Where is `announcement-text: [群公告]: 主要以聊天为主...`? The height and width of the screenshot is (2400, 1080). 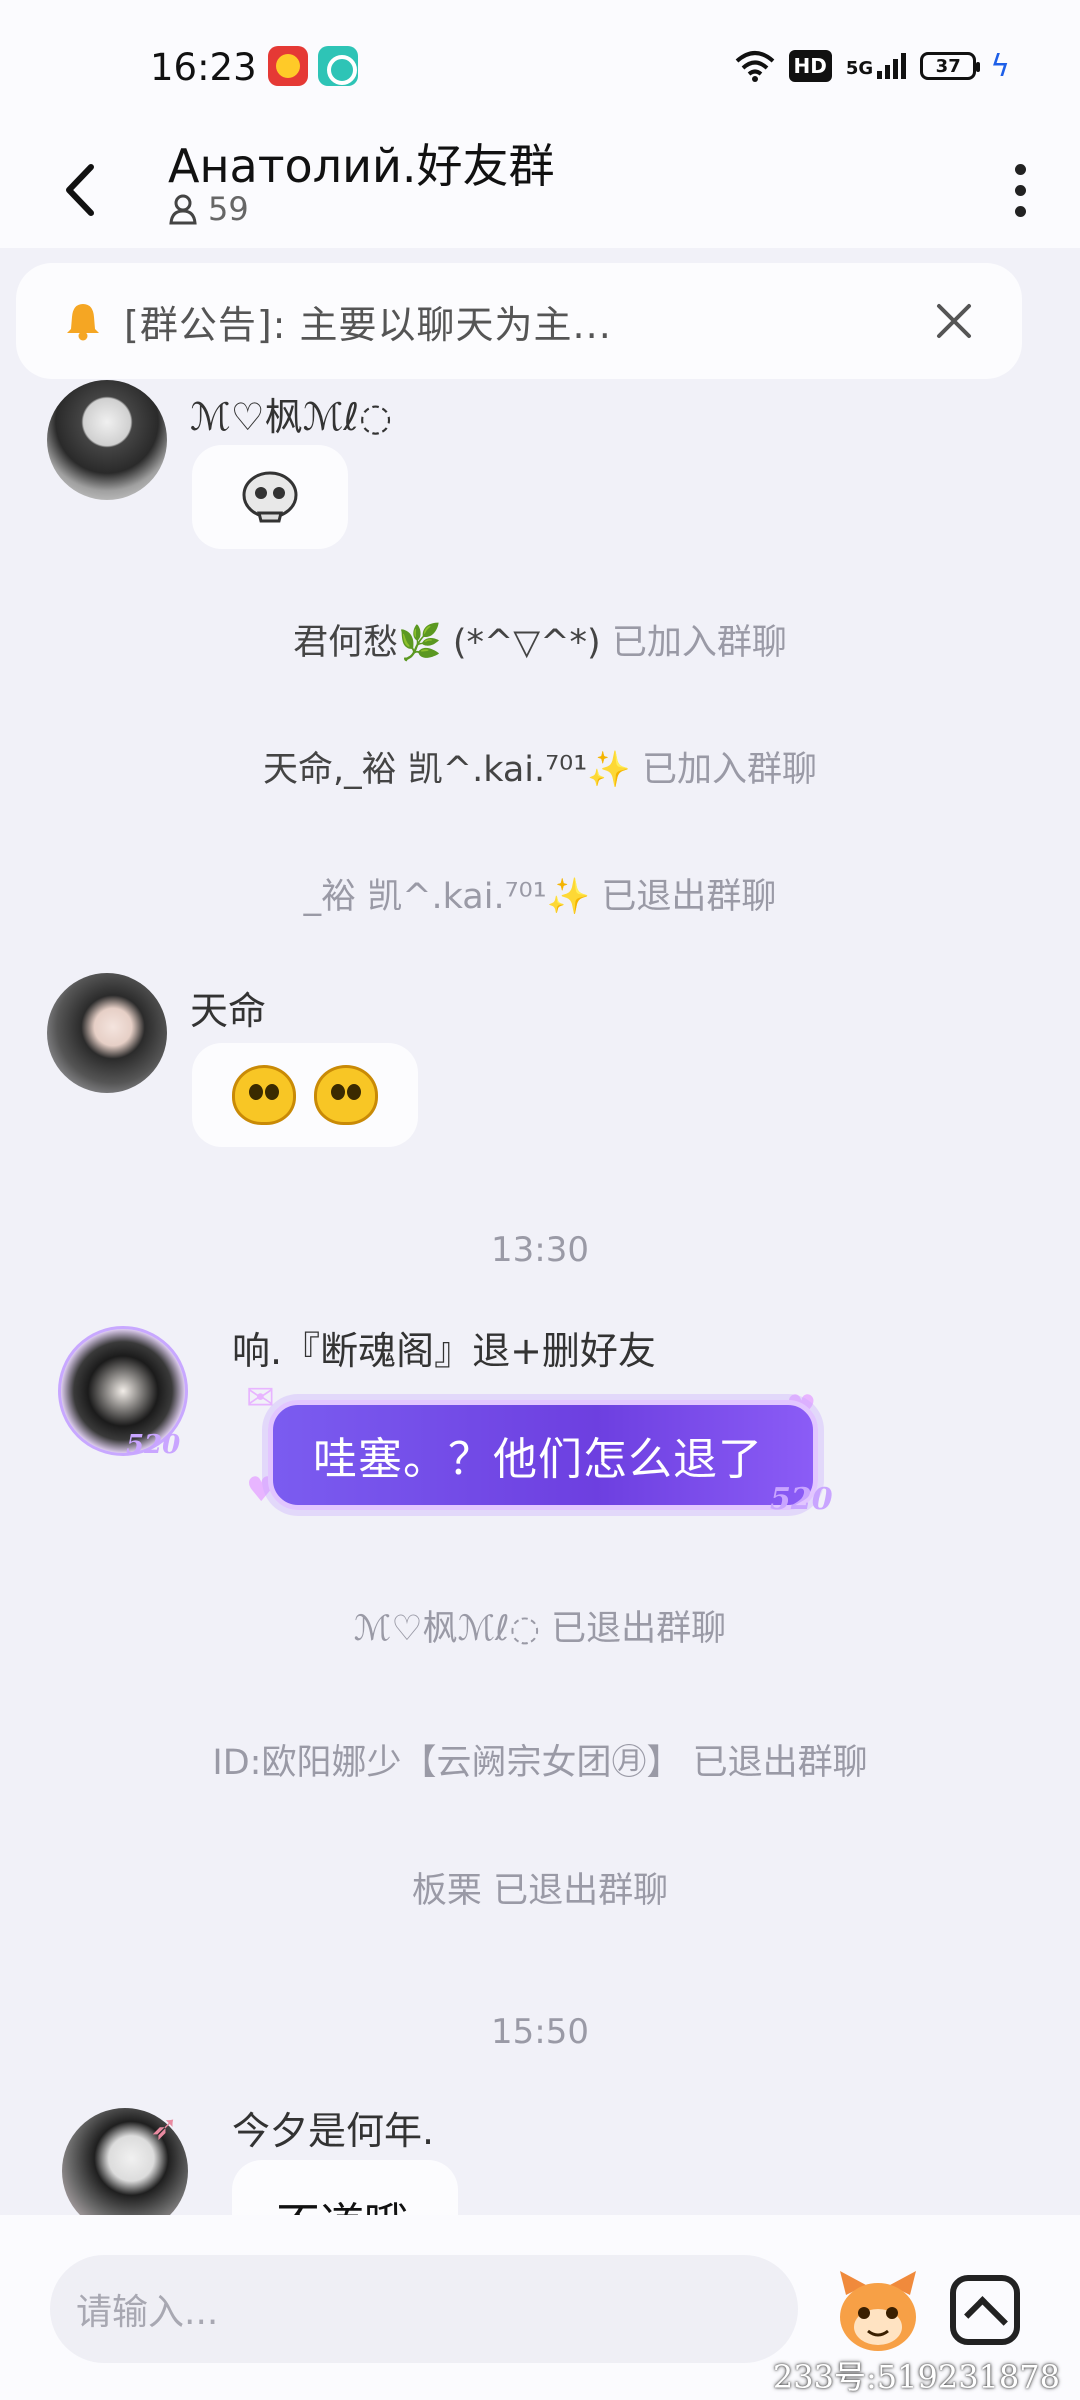
announcement-text: [群公告]: 主要以聊天为主... is located at coordinates (368, 324).